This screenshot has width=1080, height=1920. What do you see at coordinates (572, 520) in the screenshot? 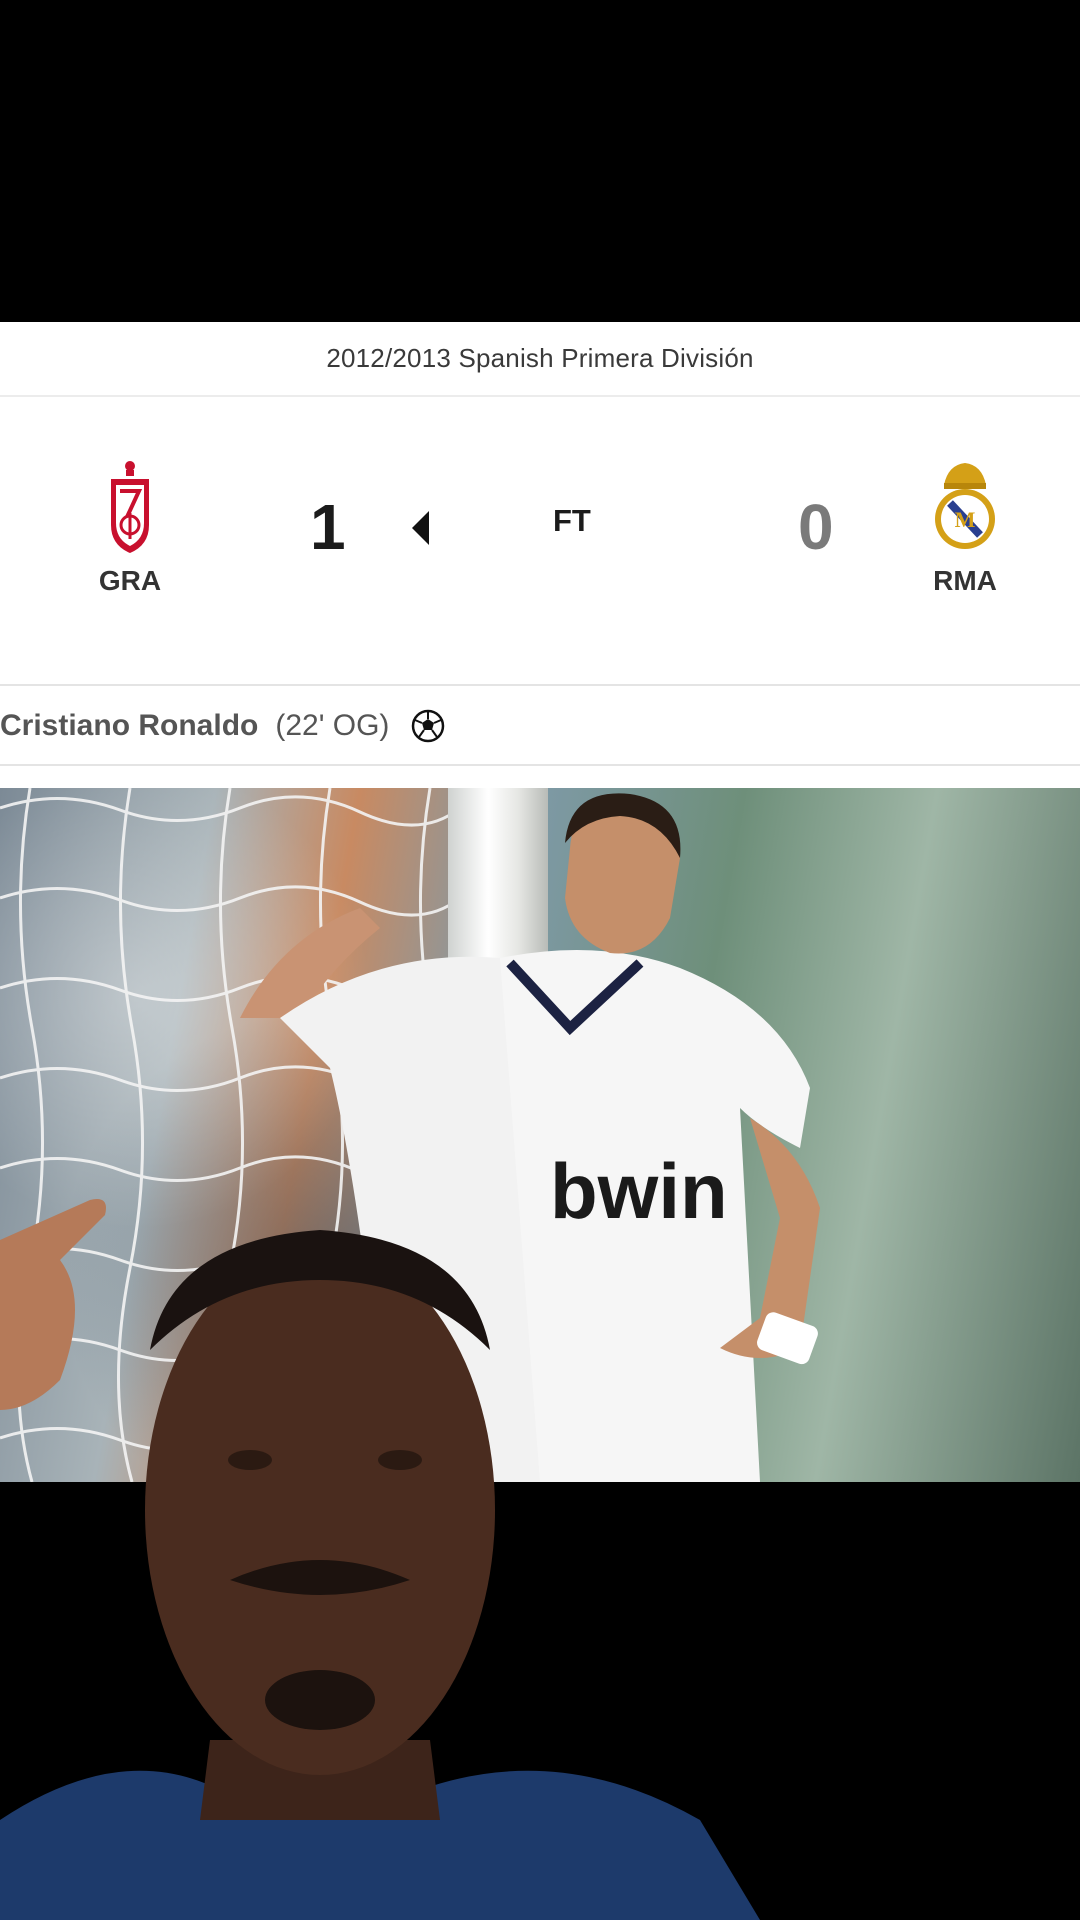
I see `match-status: FT` at bounding box center [572, 520].